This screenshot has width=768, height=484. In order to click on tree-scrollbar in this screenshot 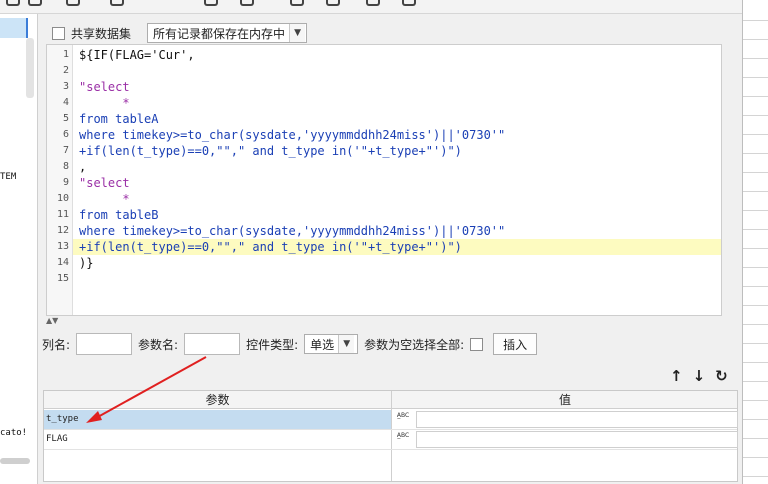, I will do `click(30, 68)`.